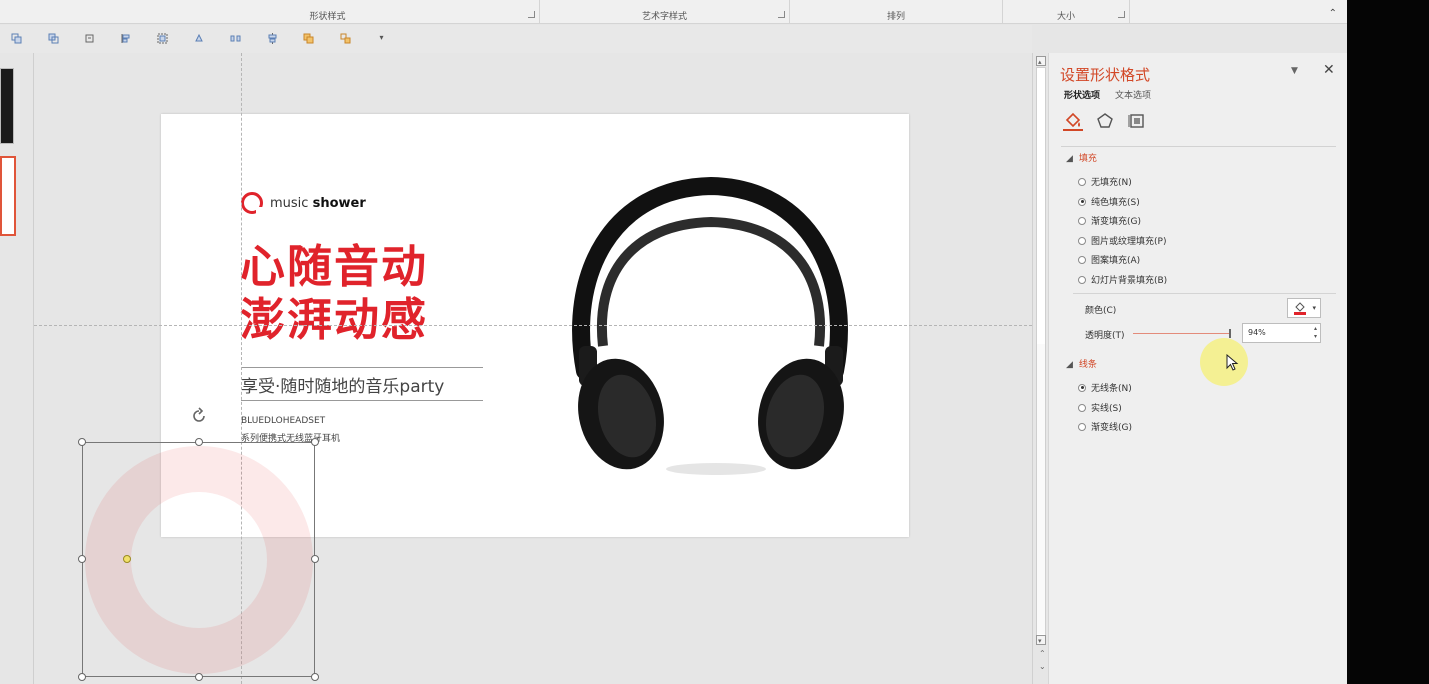 This screenshot has width=1429, height=684. What do you see at coordinates (1065, 17) in the screenshot?
I see `ribbon-group-label: 大小` at bounding box center [1065, 17].